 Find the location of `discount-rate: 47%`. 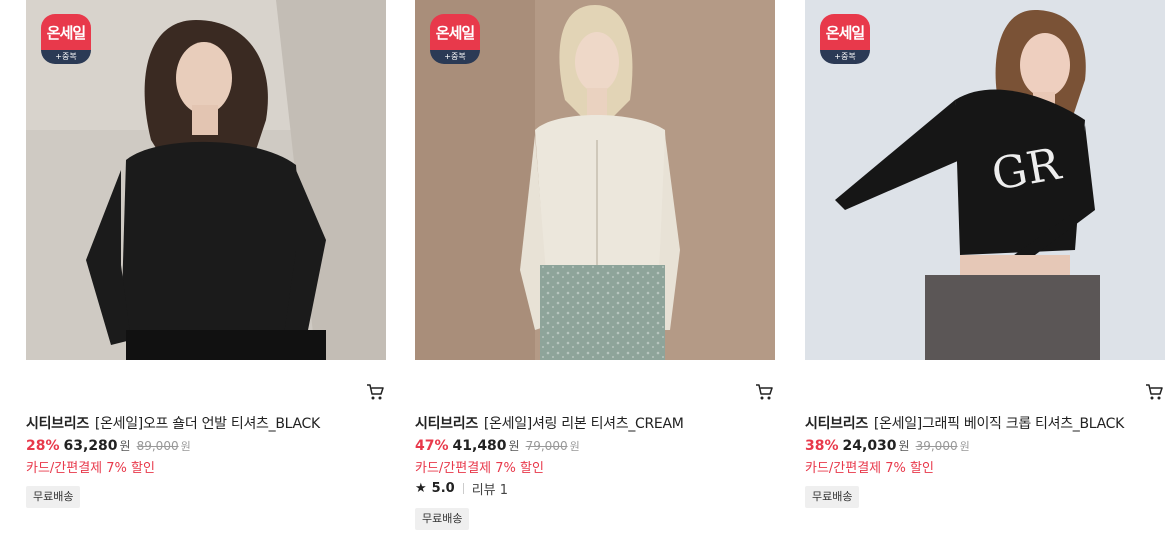

discount-rate: 47% is located at coordinates (432, 446).